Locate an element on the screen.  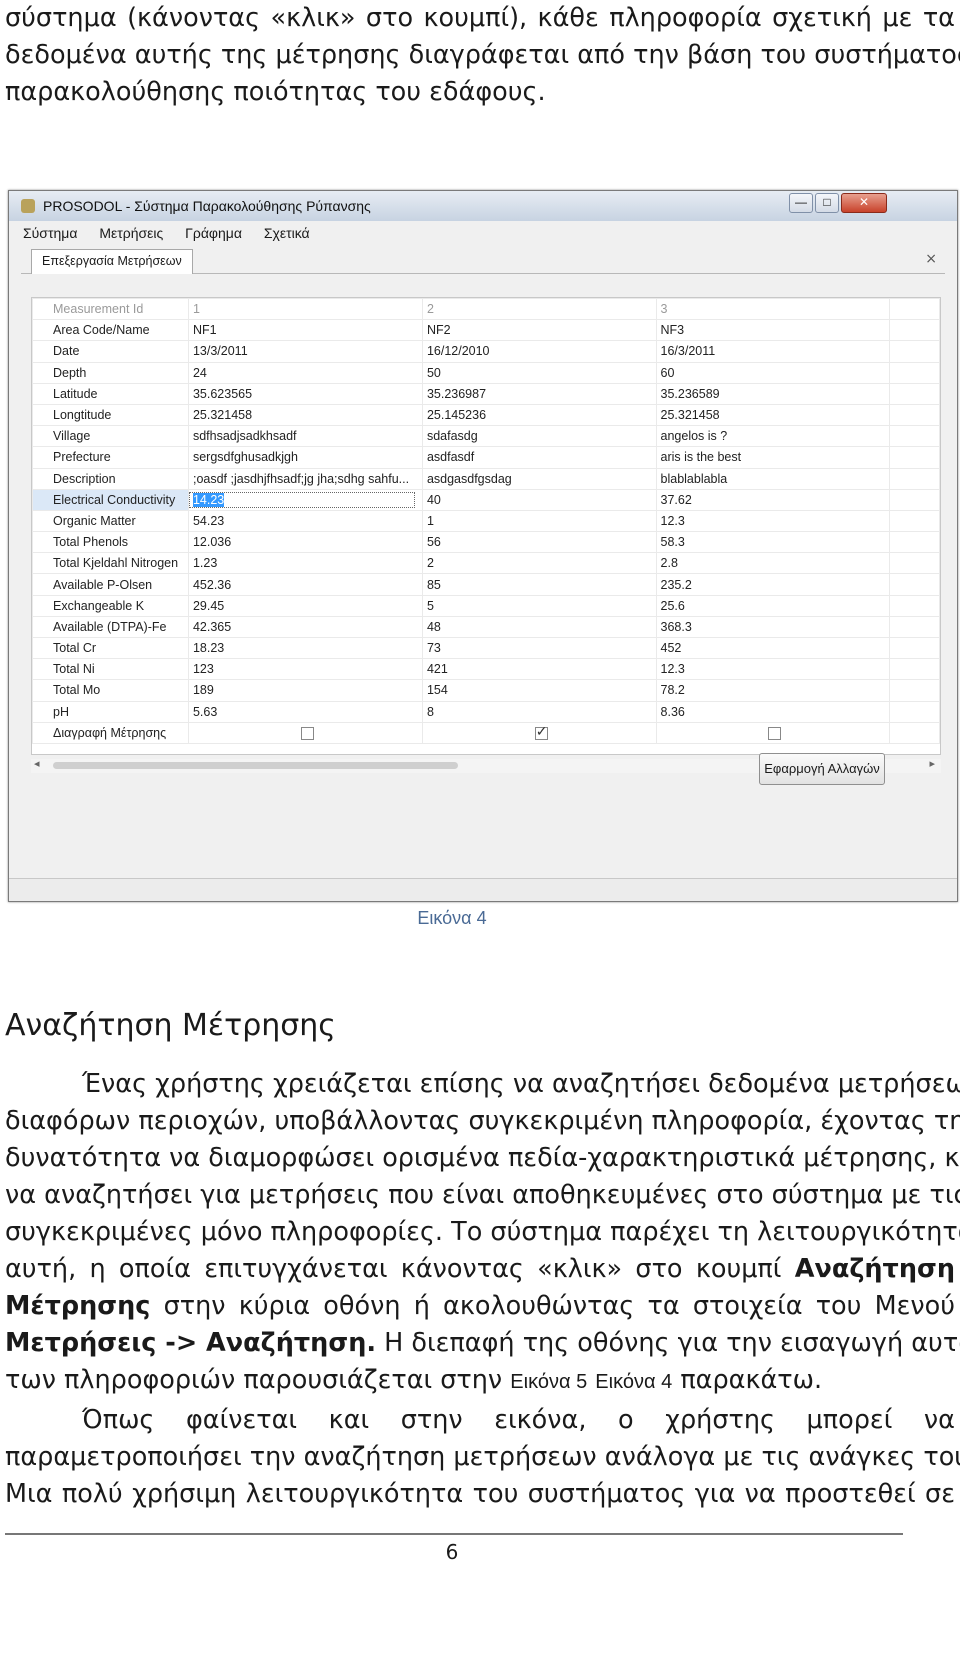
menu-about: Σχετικά is located at coordinates (287, 233).